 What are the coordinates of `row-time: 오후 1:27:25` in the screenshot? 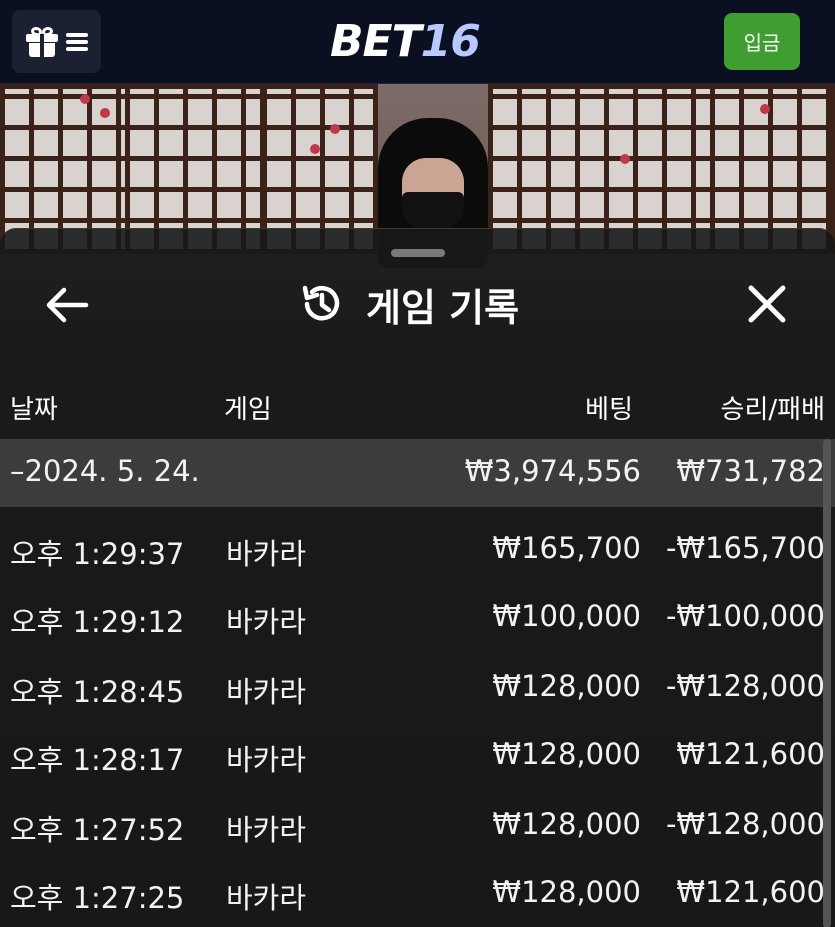 It's located at (97, 898).